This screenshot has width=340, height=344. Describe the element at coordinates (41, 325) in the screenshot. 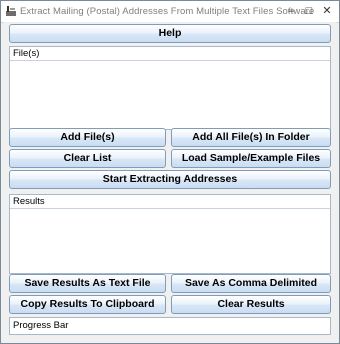

I see `progress-bar-label: Progress Bar` at that location.